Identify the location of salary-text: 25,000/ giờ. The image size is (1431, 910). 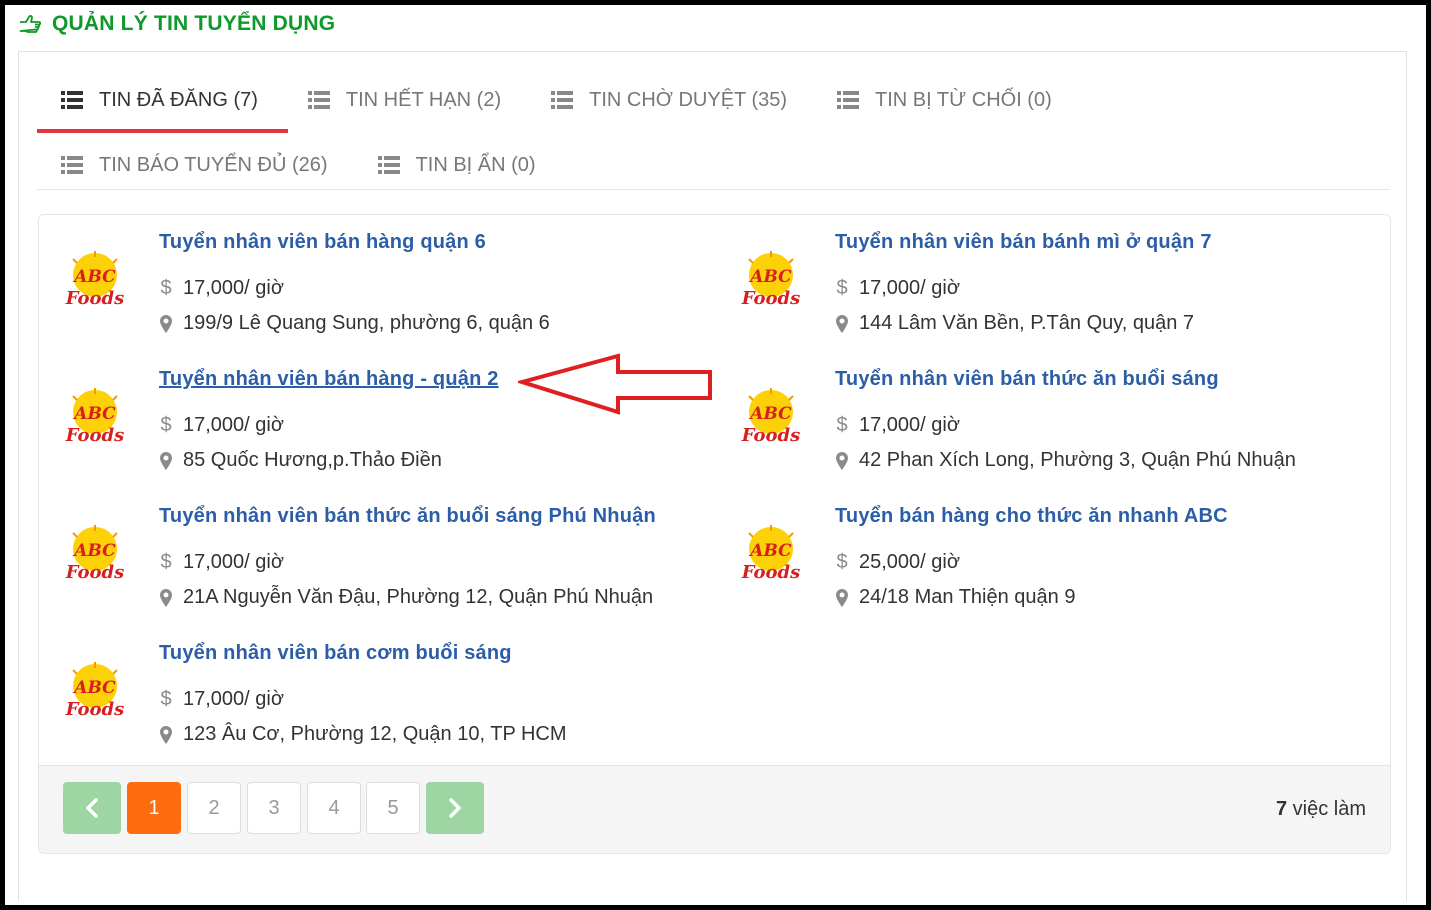
(909, 562).